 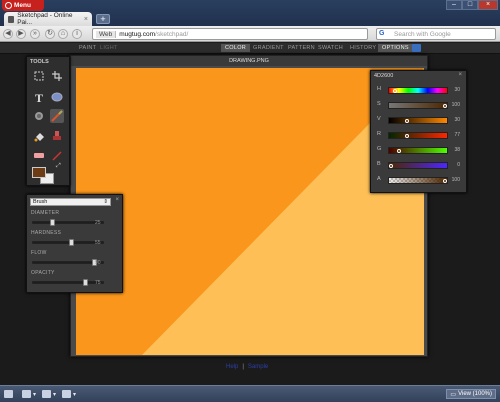 I want to click on color-hex-value: 4D2600, so click(x=383, y=76).